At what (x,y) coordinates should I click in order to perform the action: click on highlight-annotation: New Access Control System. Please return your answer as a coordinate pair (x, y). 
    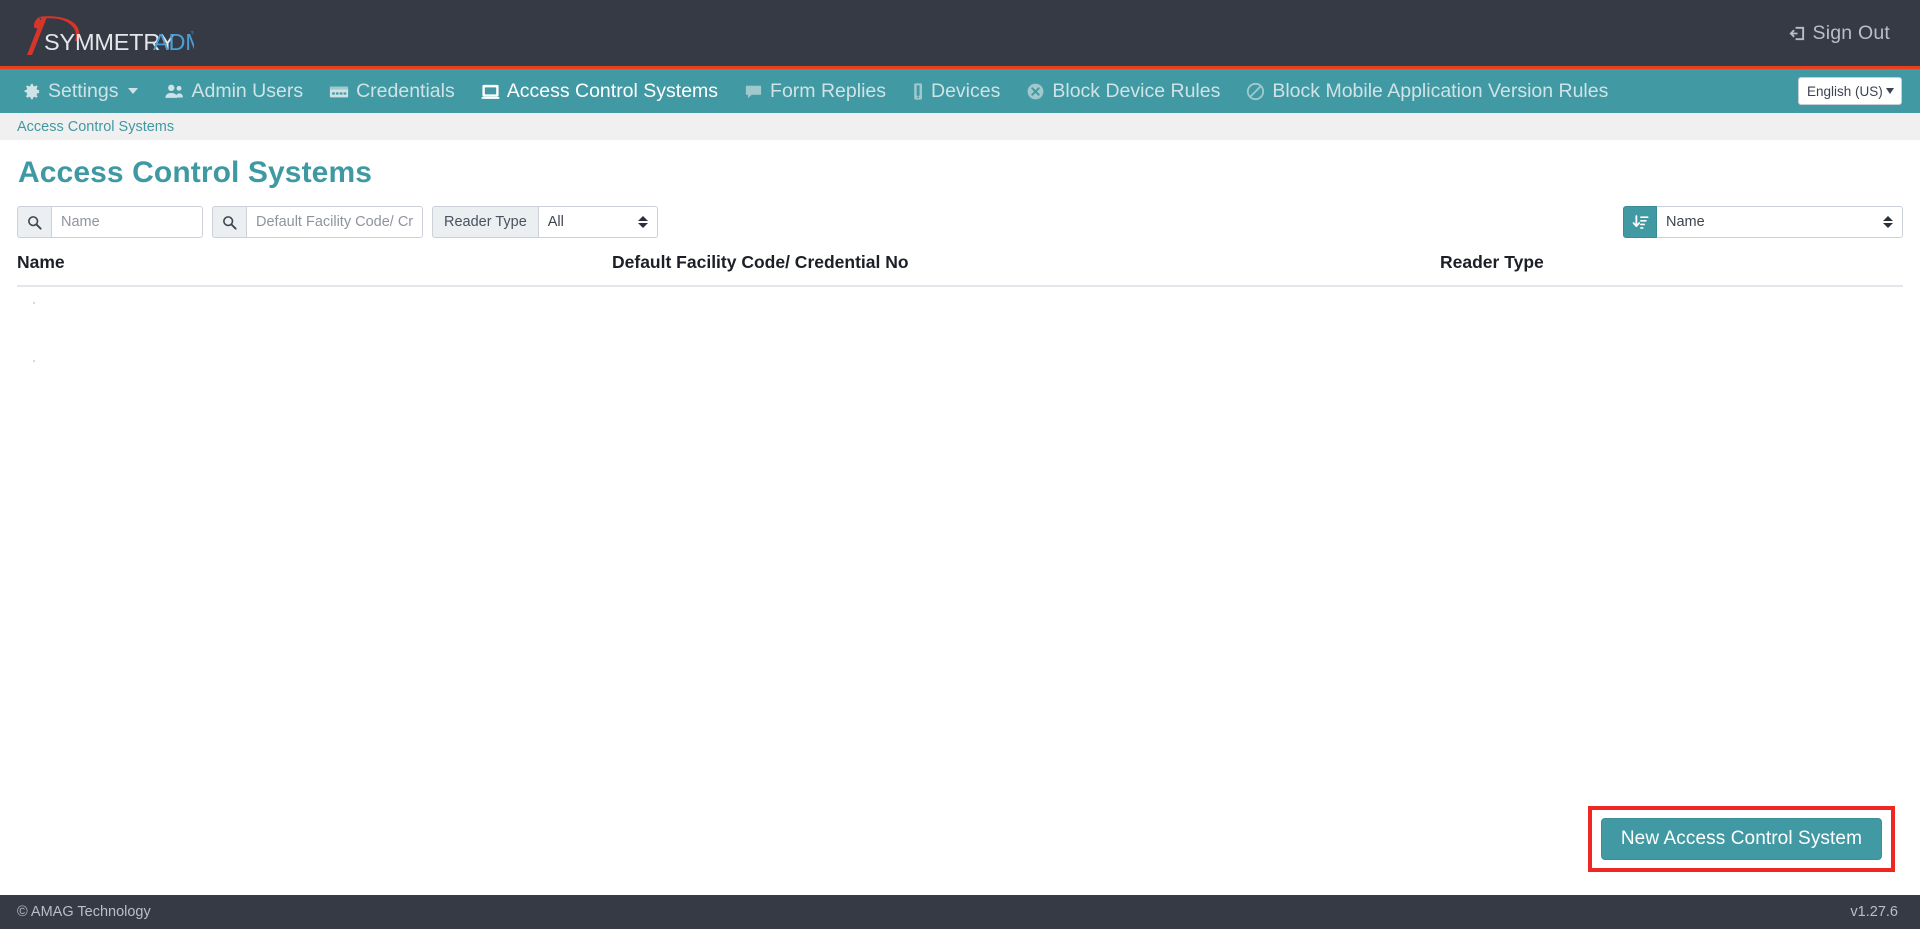
    Looking at the image, I should click on (1741, 839).